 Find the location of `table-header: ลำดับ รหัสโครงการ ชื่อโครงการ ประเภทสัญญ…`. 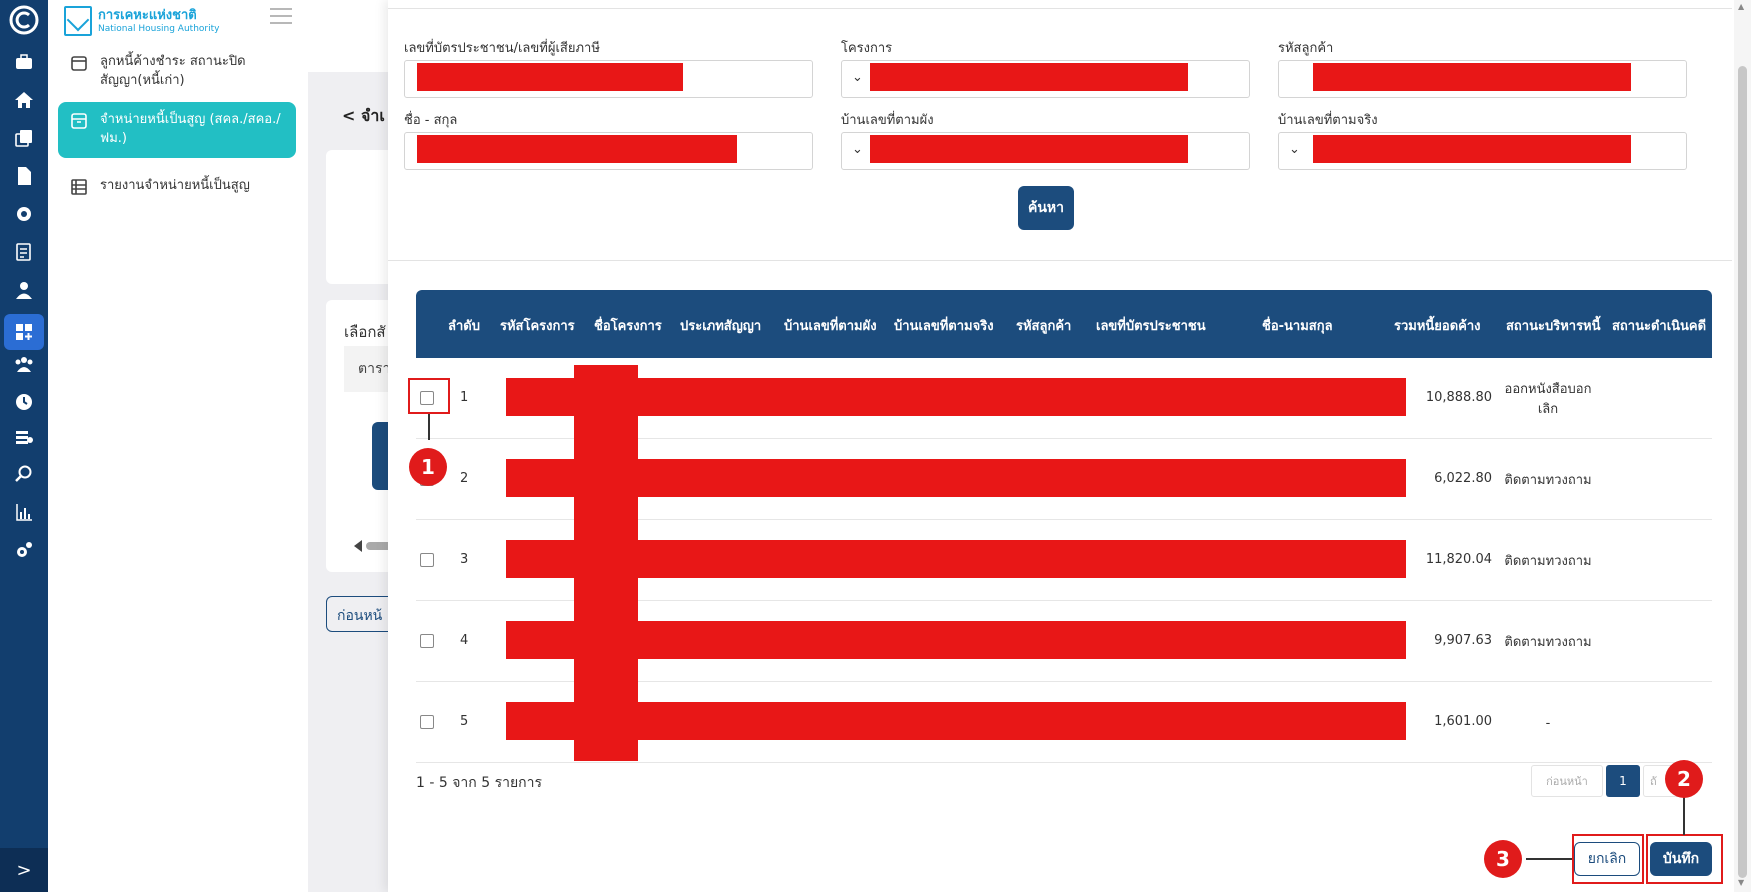

table-header: ลำดับ รหัสโครงการ ชื่อโครงการ ประเภทสัญญ… is located at coordinates (1064, 324).